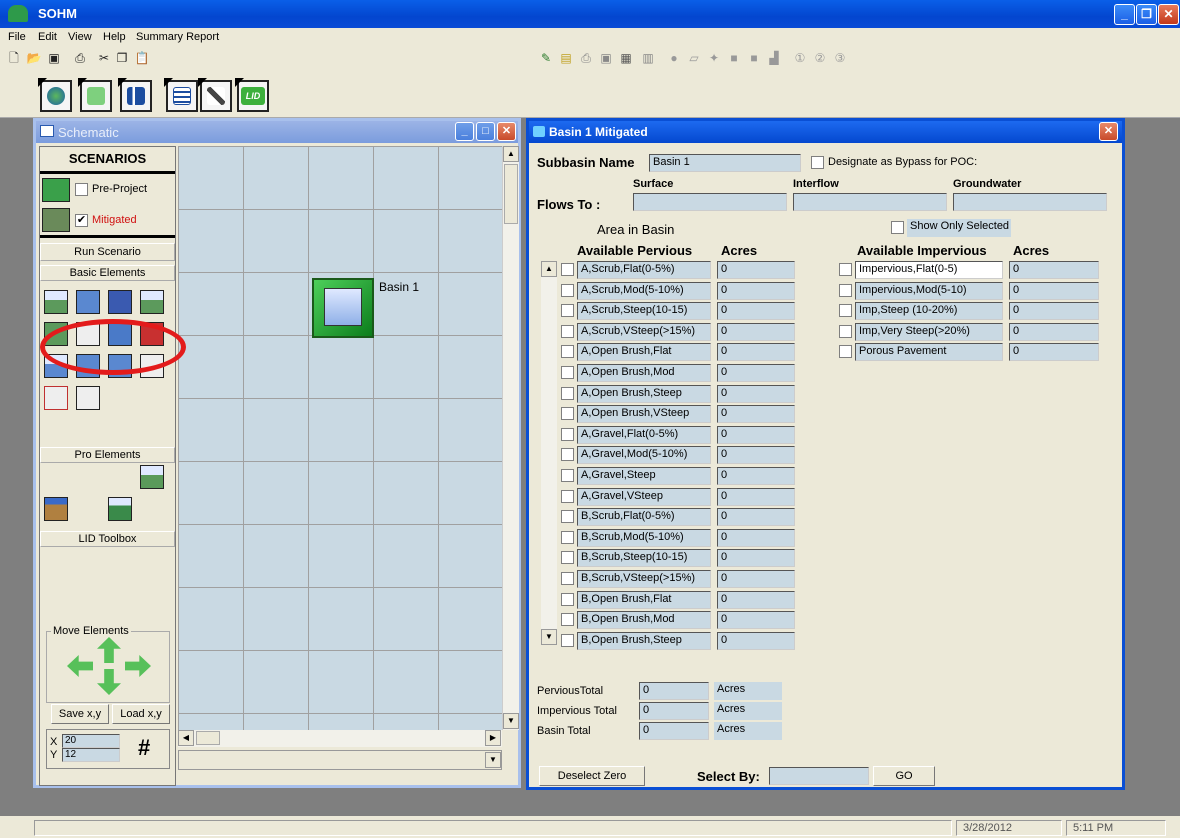  I want to click on pervious-scrollbar: ▲ ▼, so click(549, 453).